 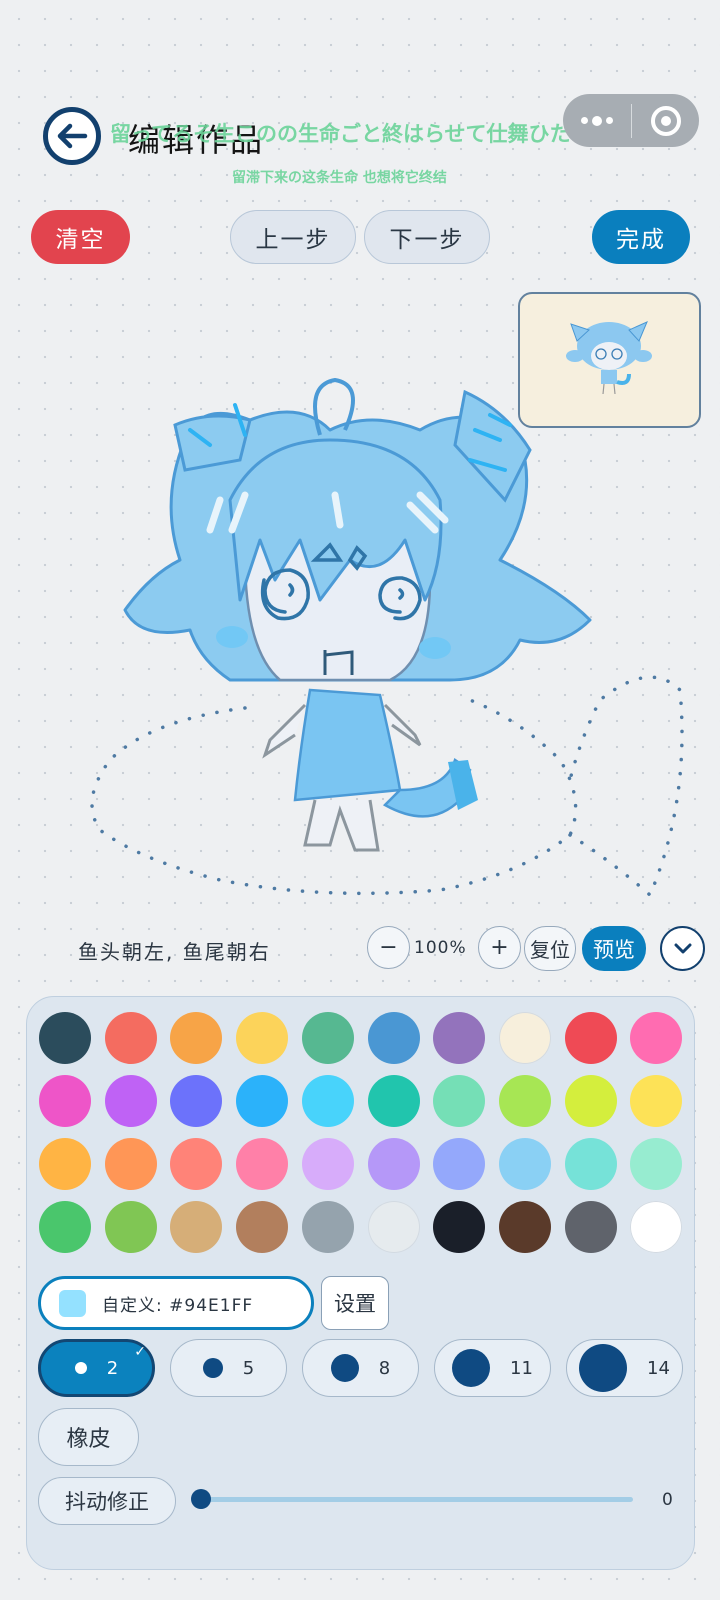 I want to click on stabilizer-button: 抖动修正, so click(x=107, y=1501).